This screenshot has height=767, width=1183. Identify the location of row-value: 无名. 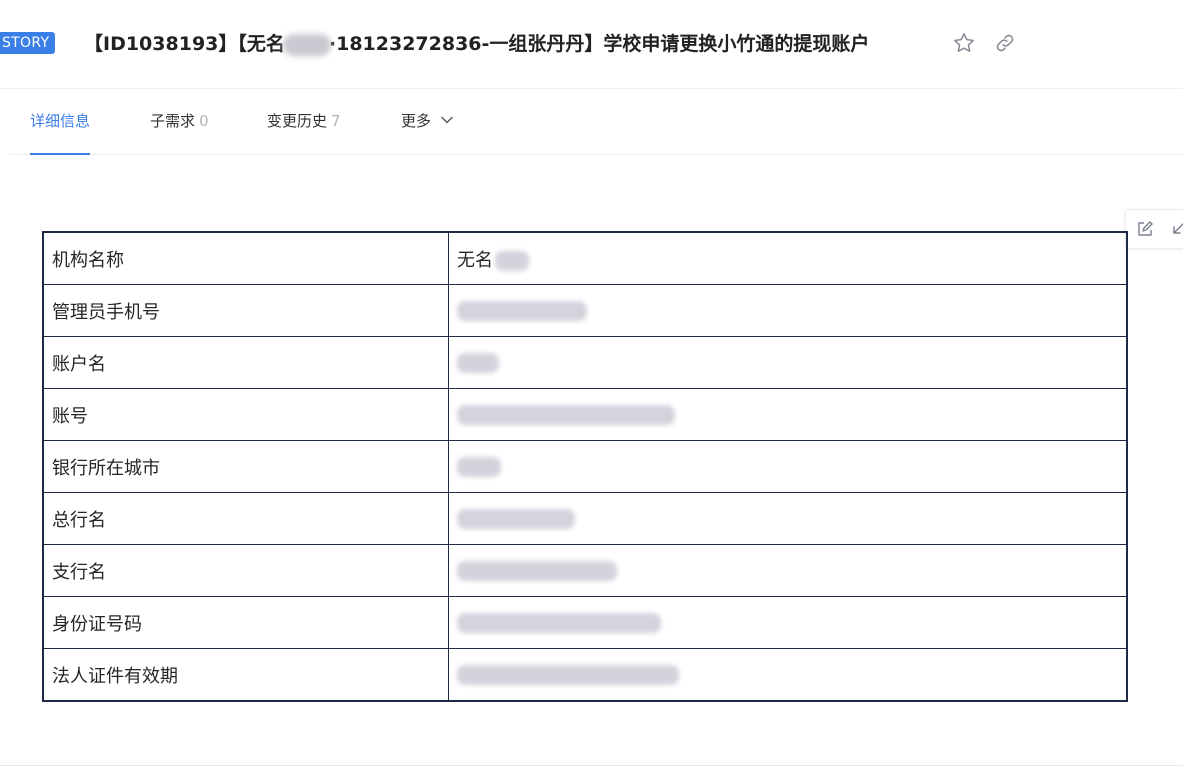
(788, 258).